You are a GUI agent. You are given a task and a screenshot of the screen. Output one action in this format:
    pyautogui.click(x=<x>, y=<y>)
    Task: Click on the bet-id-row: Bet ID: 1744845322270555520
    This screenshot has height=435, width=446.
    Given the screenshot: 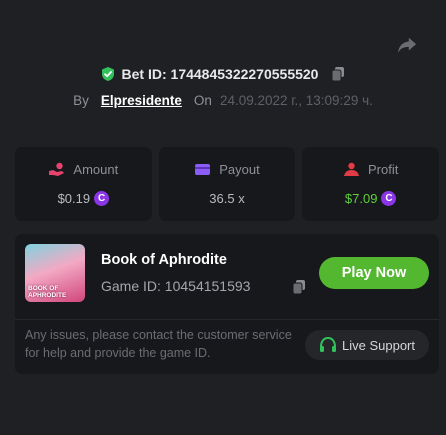 What is the action you would take?
    pyautogui.click(x=223, y=74)
    